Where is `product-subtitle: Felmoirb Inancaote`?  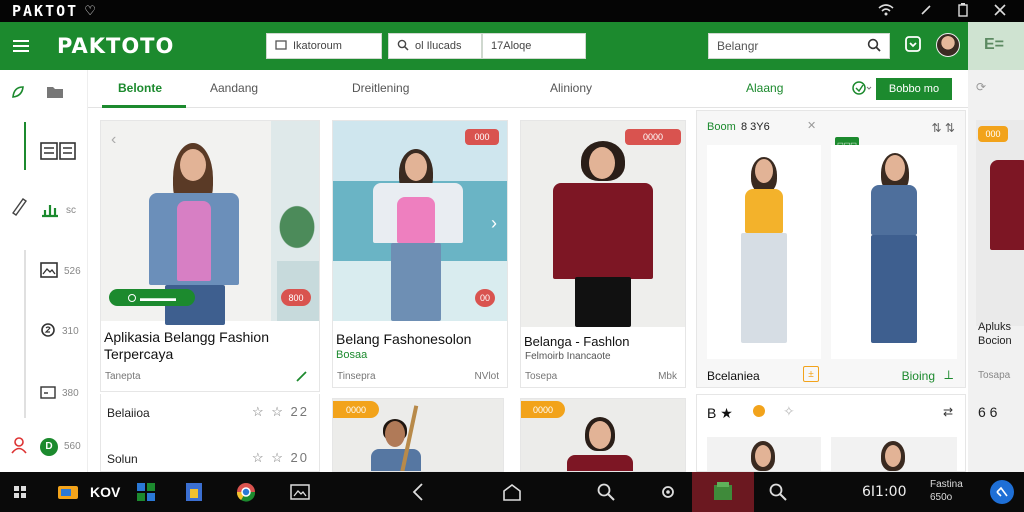 product-subtitle: Felmoirb Inancaote is located at coordinates (568, 356).